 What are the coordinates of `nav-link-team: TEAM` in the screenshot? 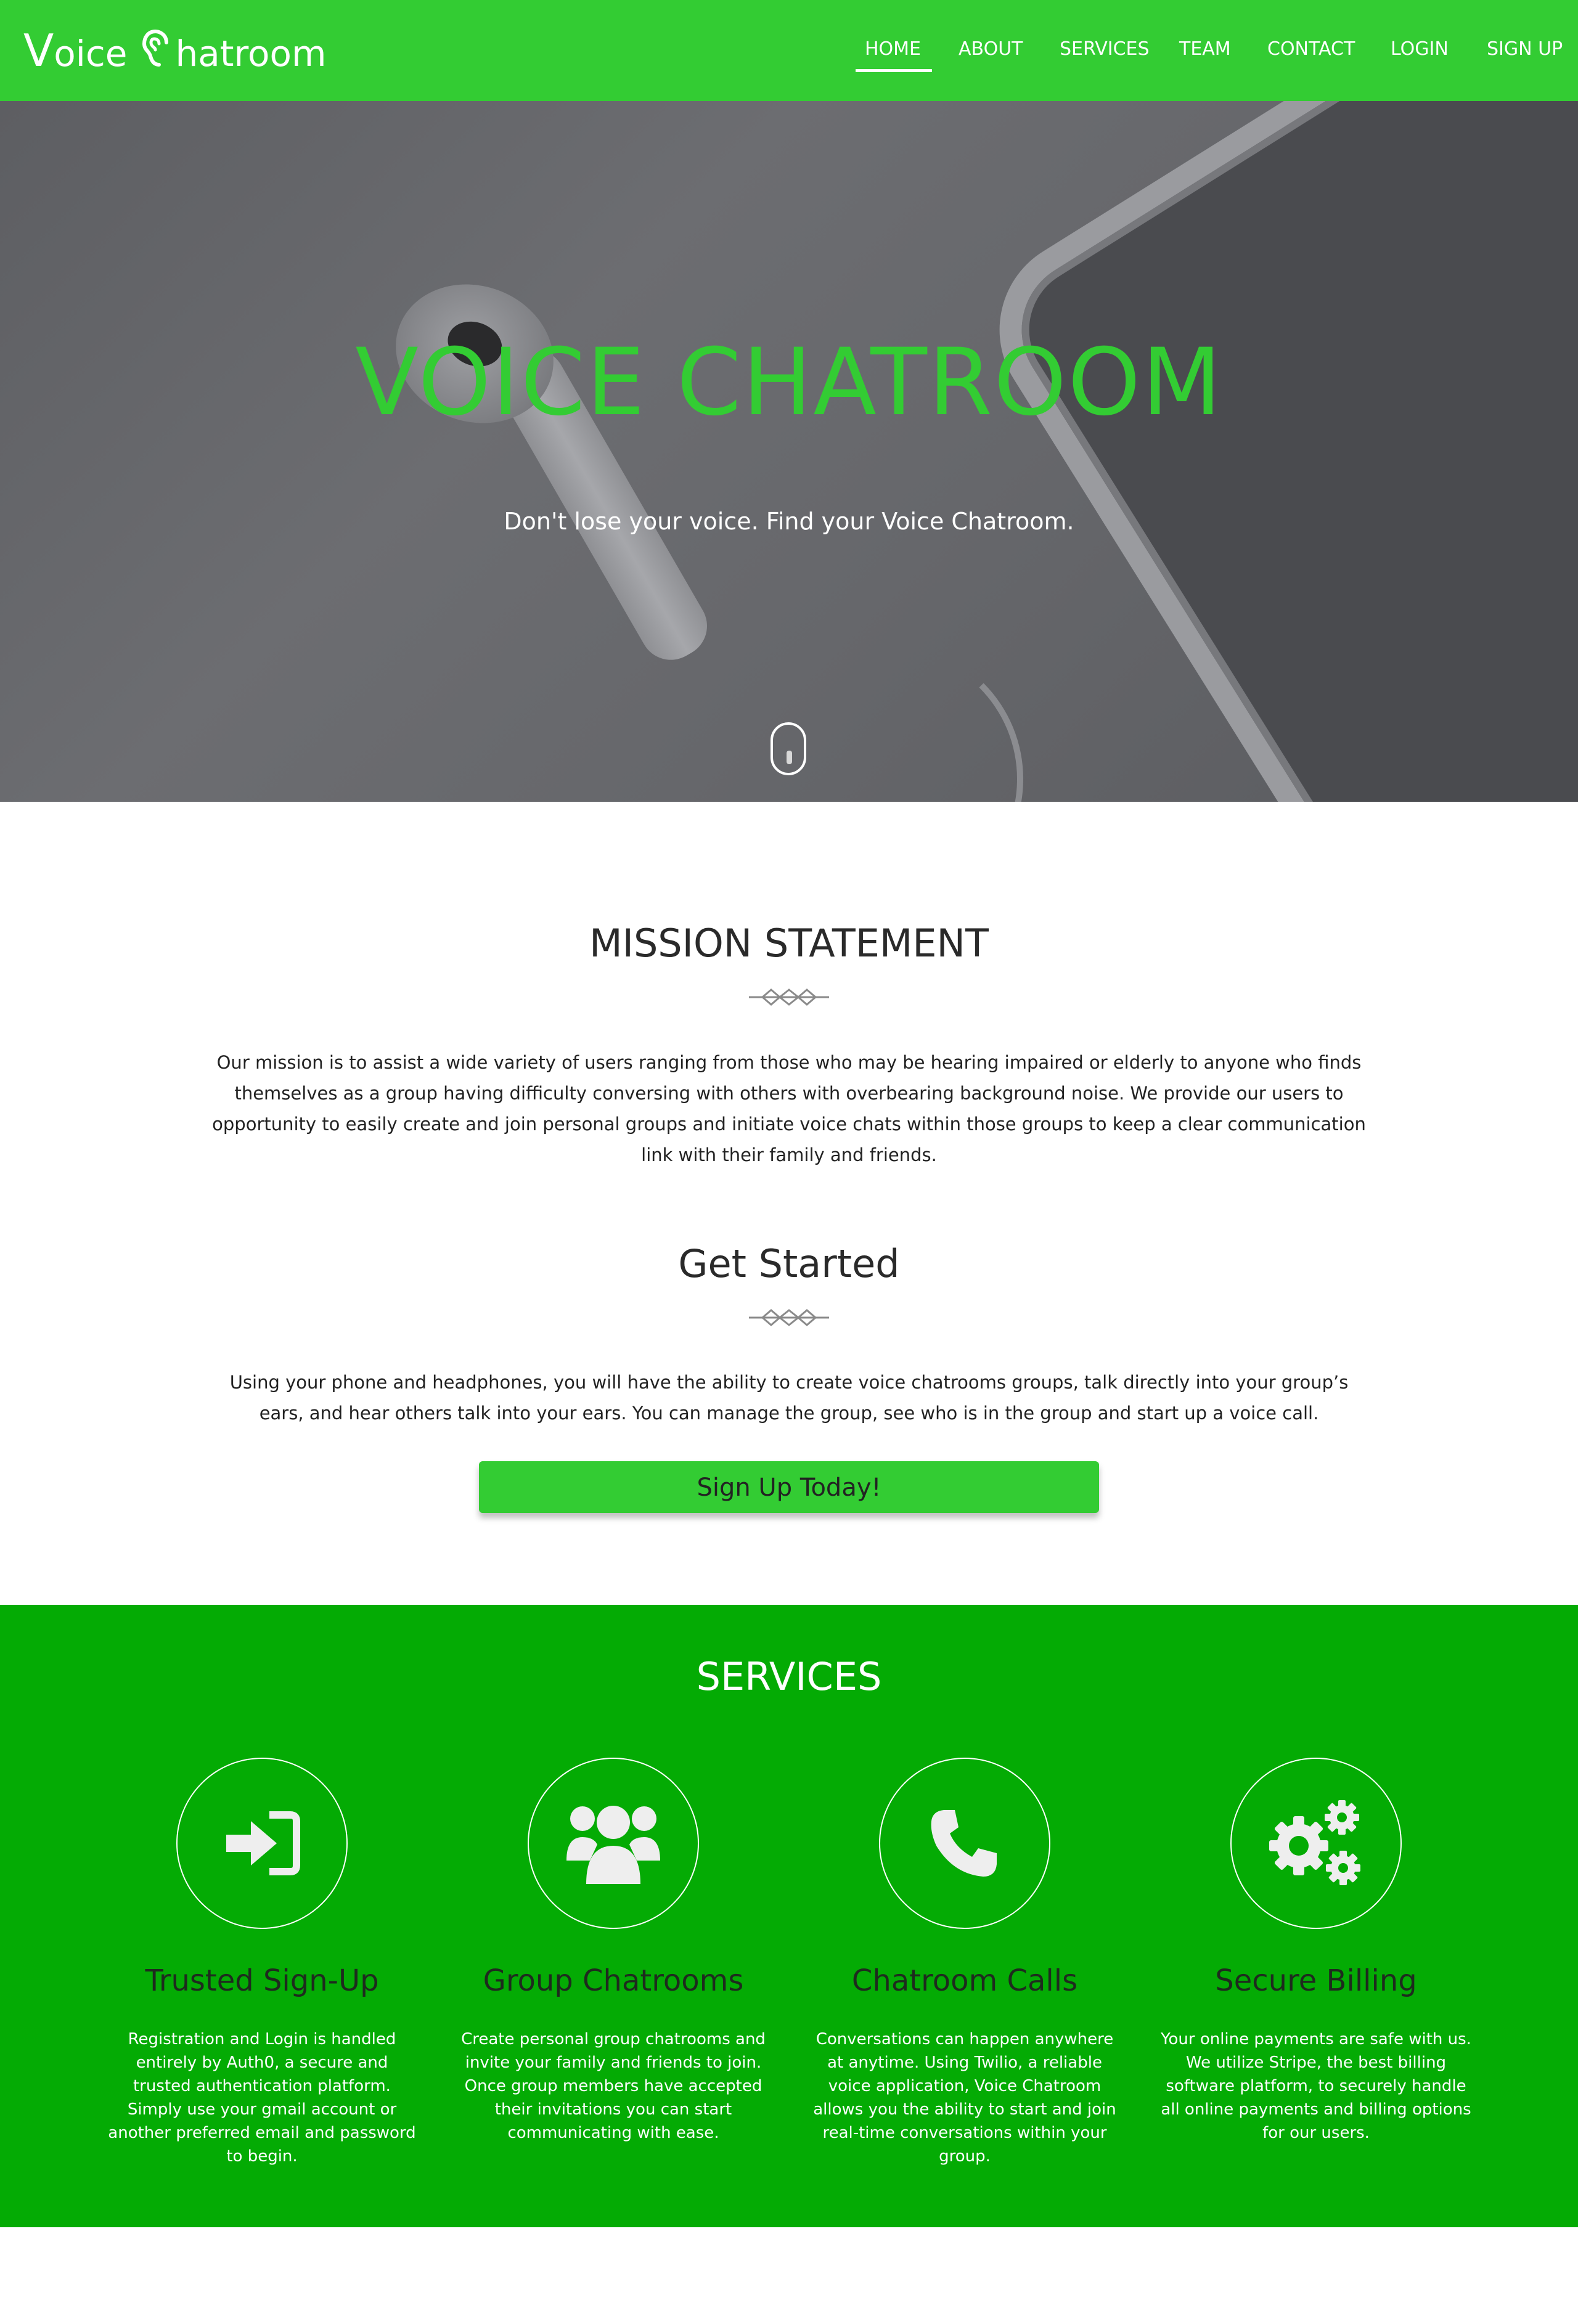 It's located at (1205, 49).